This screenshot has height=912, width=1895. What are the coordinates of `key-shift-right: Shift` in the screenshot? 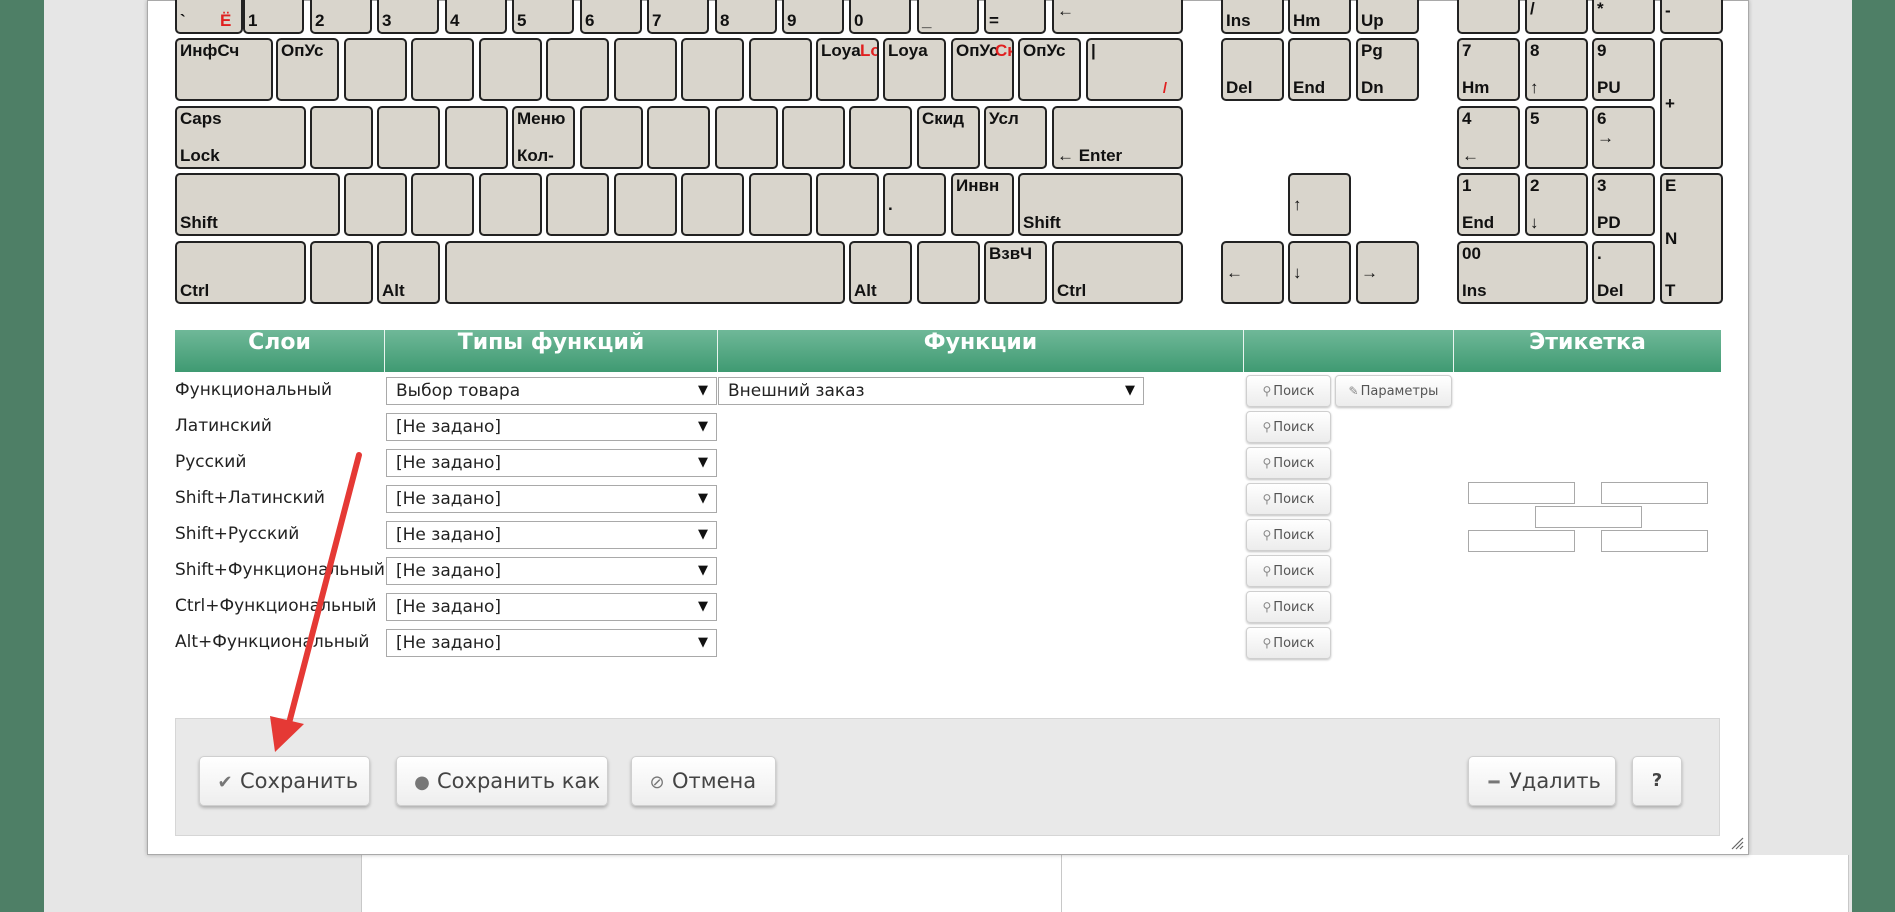 It's located at (1100, 204).